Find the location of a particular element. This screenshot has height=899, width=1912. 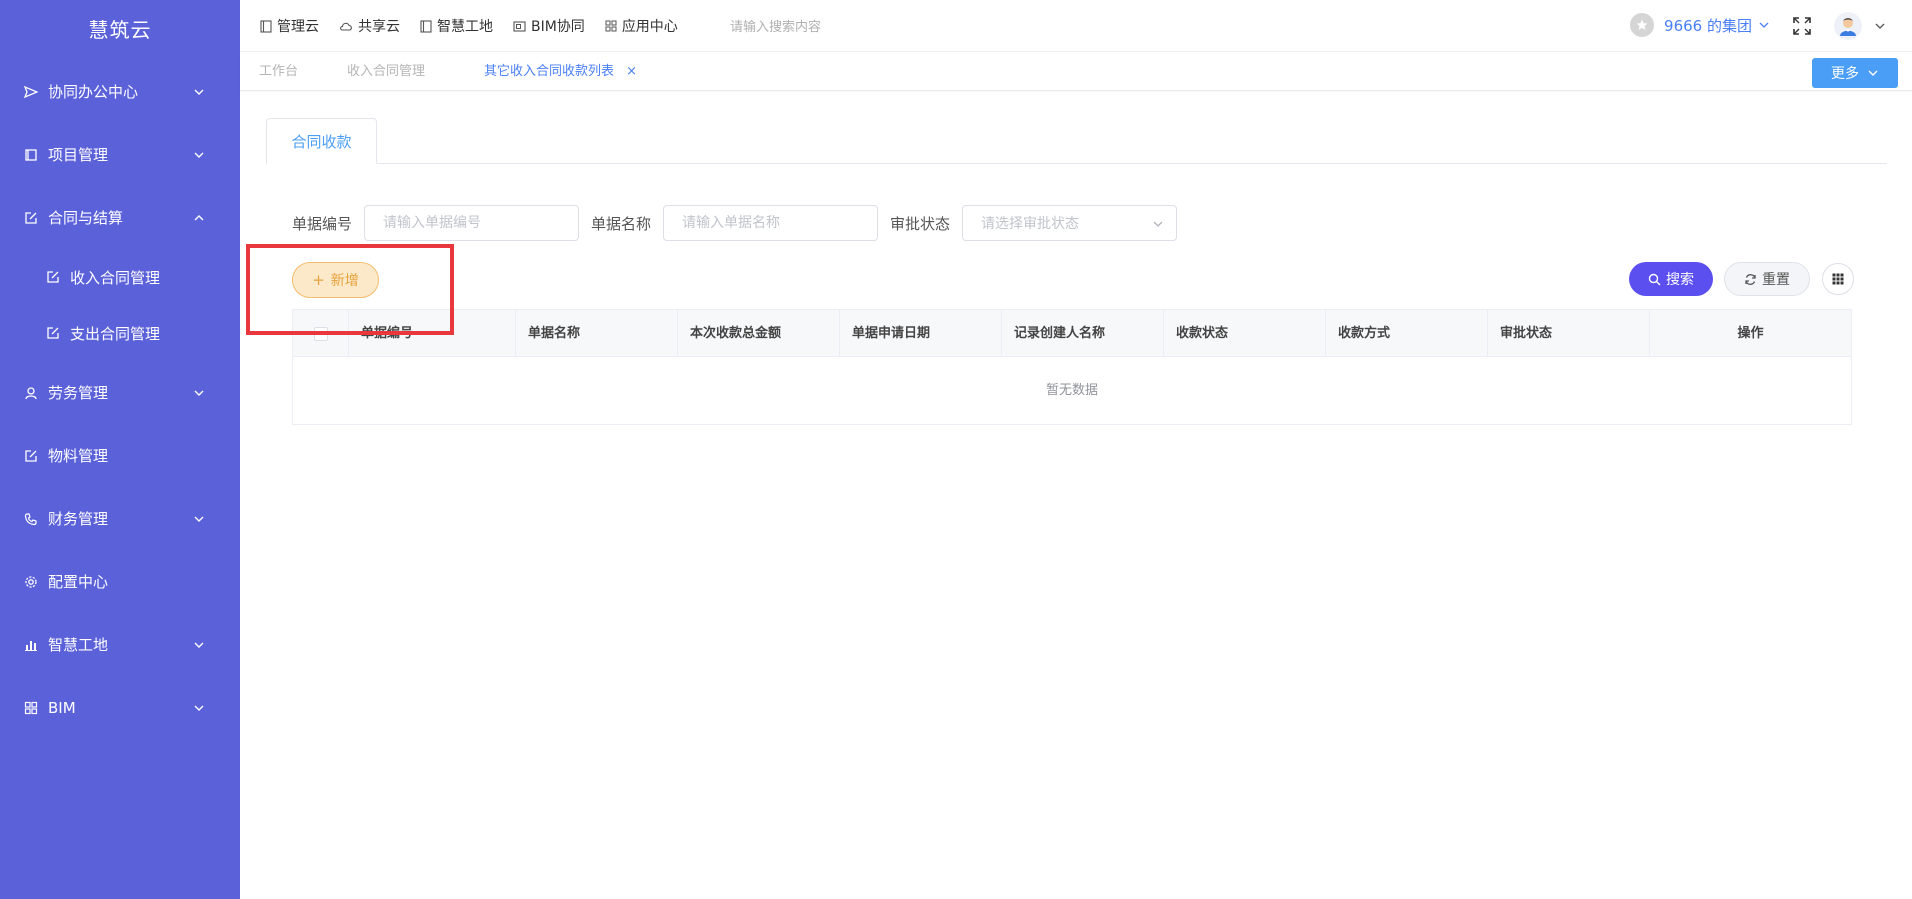

topnav-item-bim: BIM协同 is located at coordinates (549, 26).